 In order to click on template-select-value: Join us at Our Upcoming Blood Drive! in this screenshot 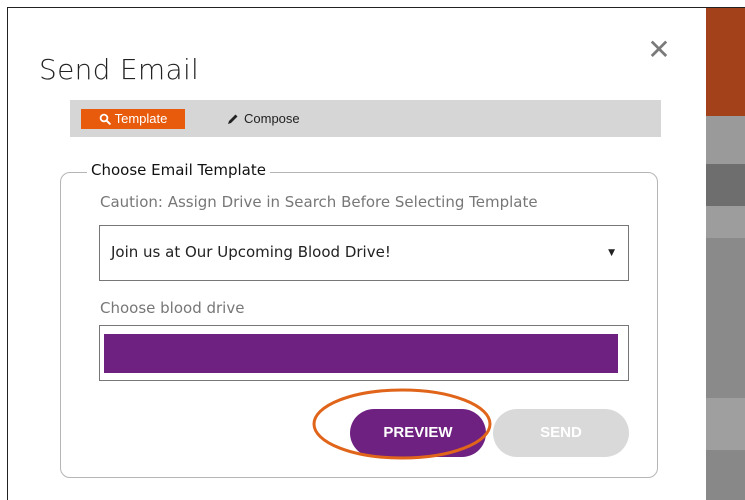, I will do `click(251, 252)`.